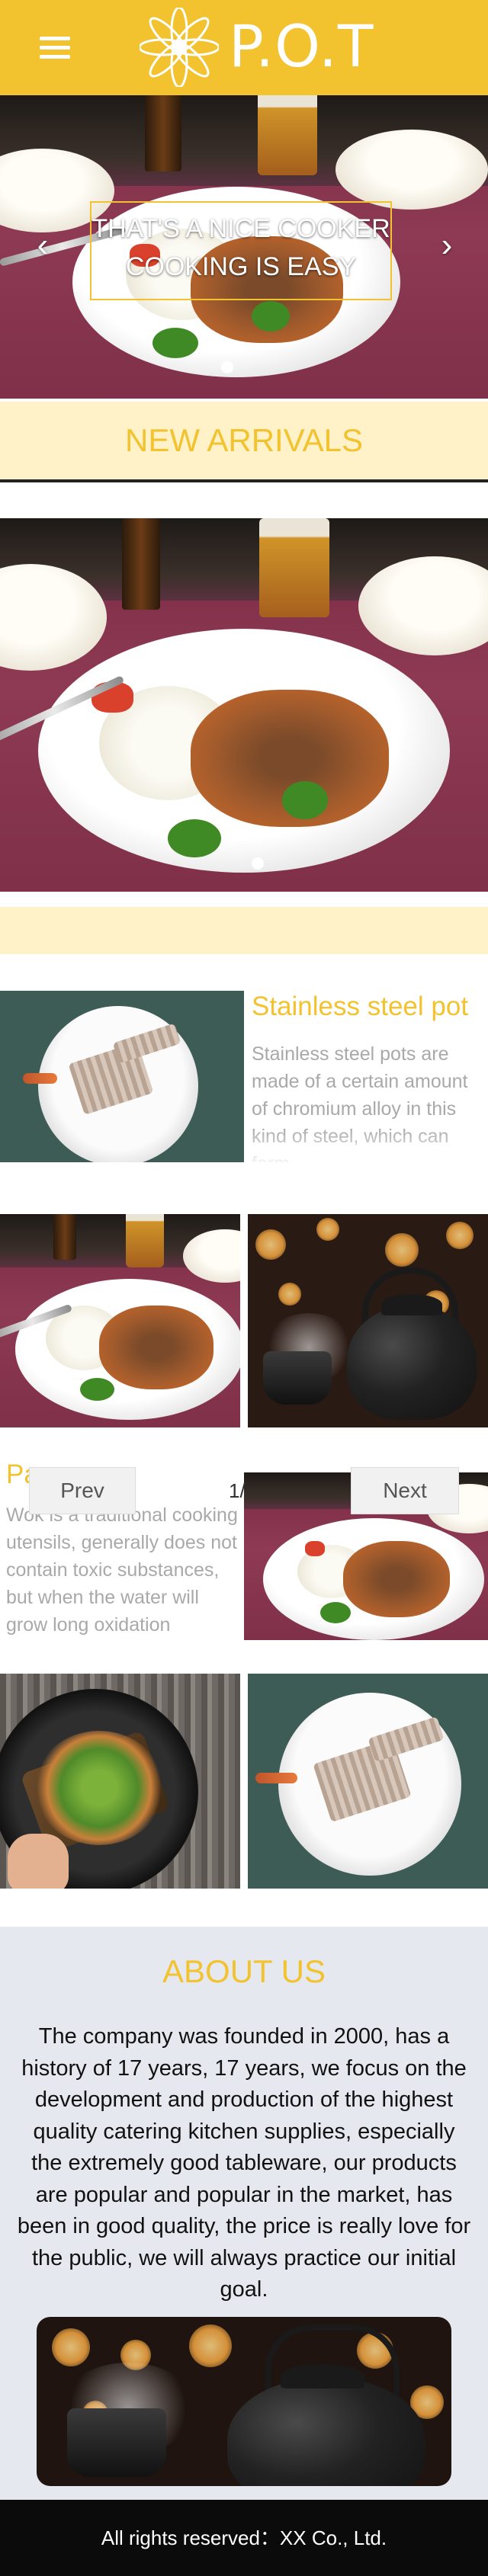 This screenshot has height=2576, width=488. What do you see at coordinates (179, 47) in the screenshot?
I see `flower-logo-icon` at bounding box center [179, 47].